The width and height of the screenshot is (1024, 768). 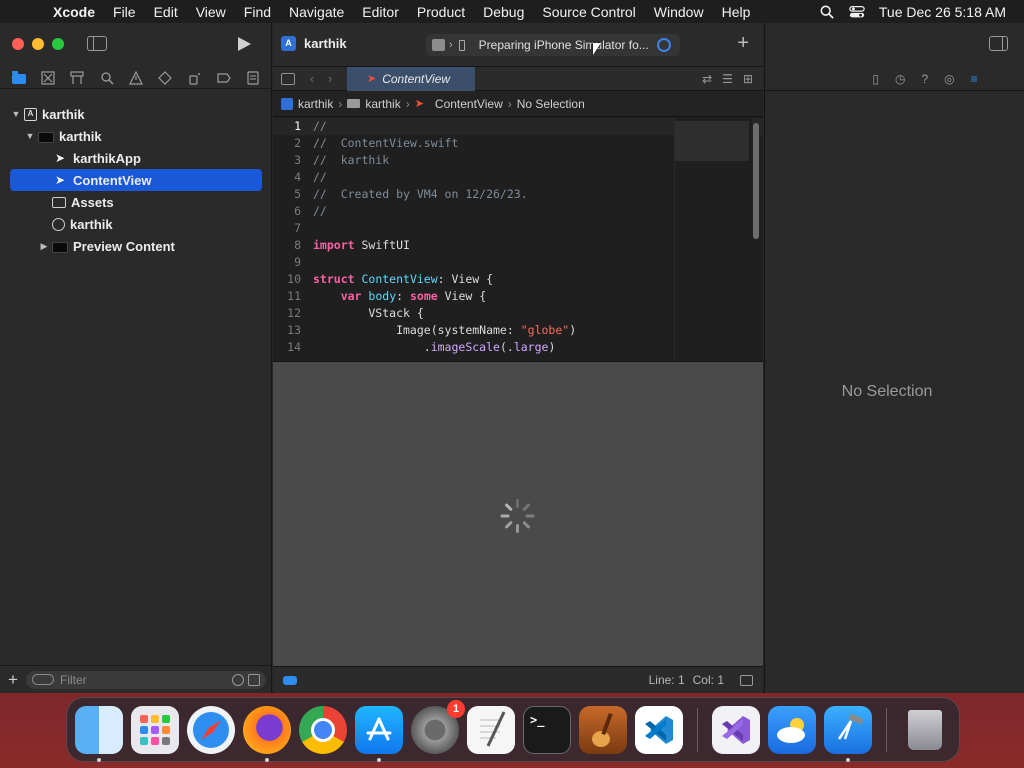 I want to click on add-file-plus-icon: +, so click(x=13, y=680).